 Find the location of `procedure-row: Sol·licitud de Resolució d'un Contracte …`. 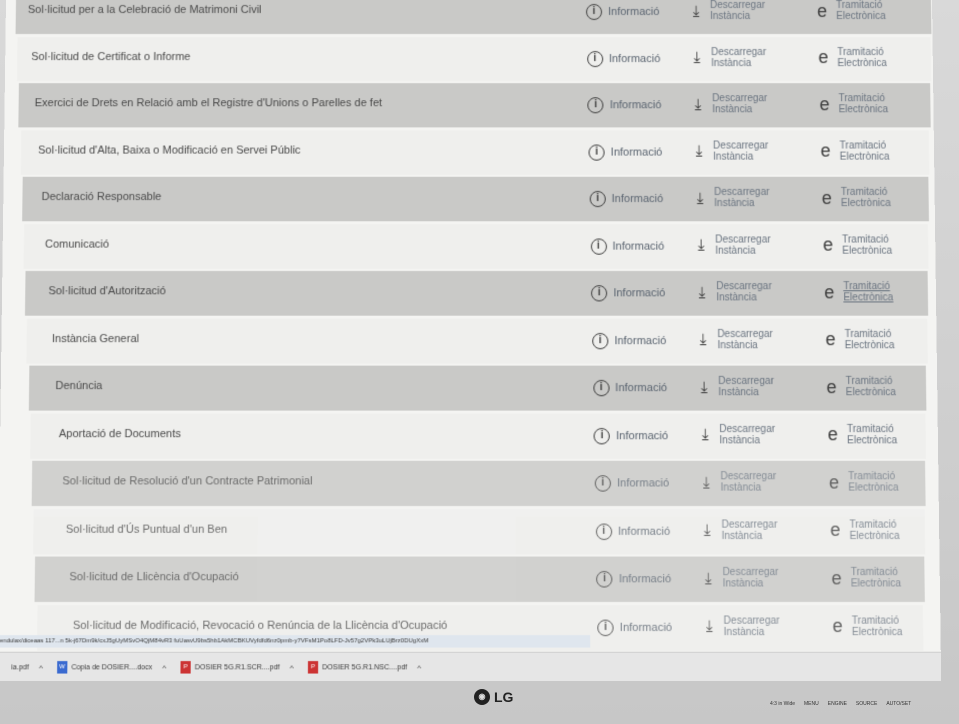

procedure-row: Sol·licitud de Resolució d'un Contracte … is located at coordinates (478, 483).